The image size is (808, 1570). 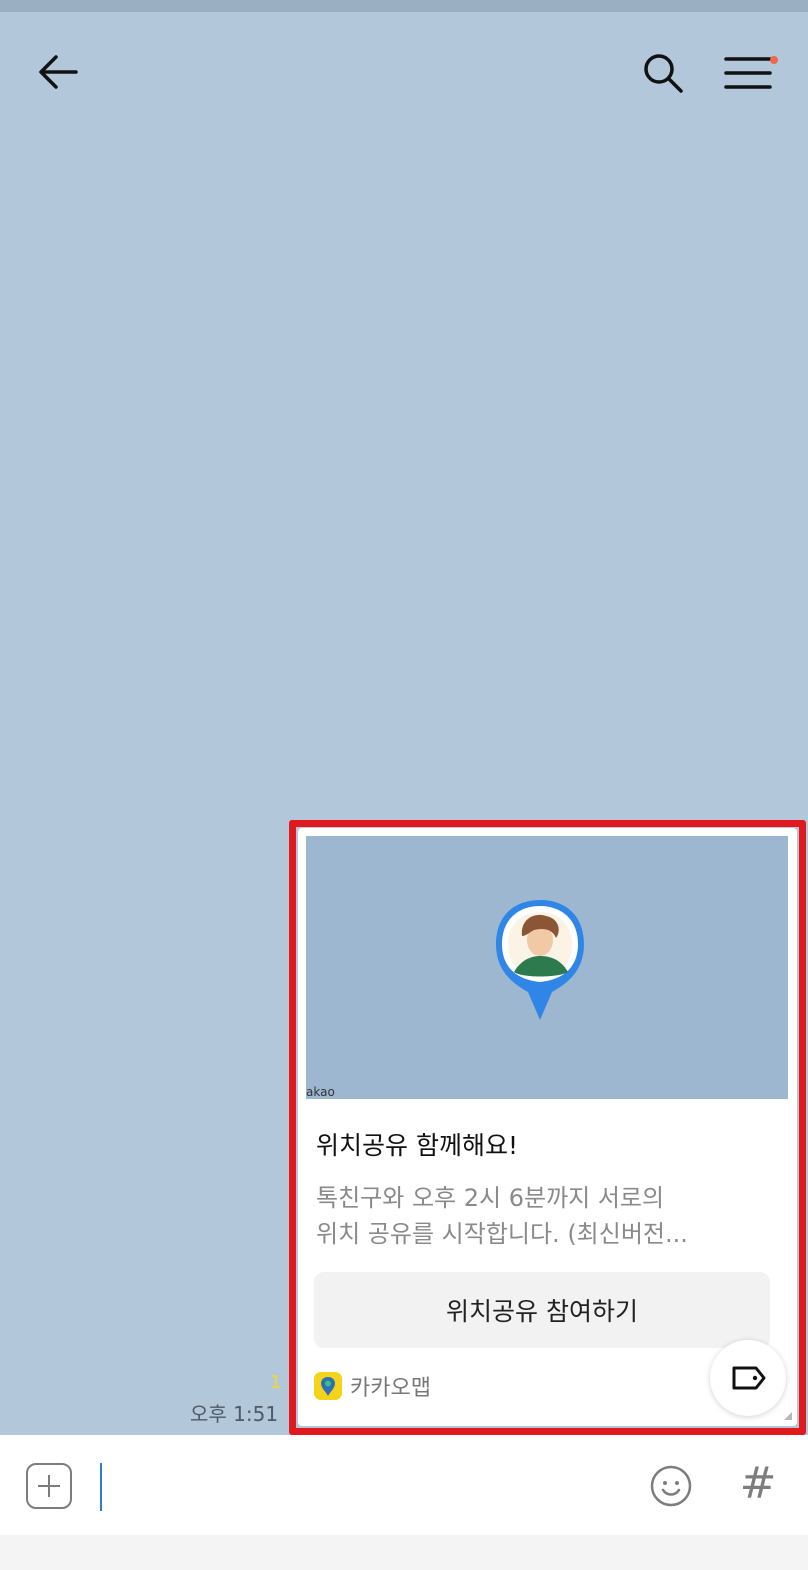 I want to click on share-button, so click(x=748, y=1378).